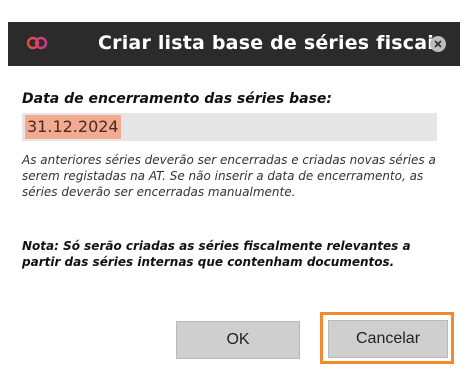 This screenshot has width=469, height=383. Describe the element at coordinates (388, 339) in the screenshot. I see `cancel-button: Cancelar` at that location.